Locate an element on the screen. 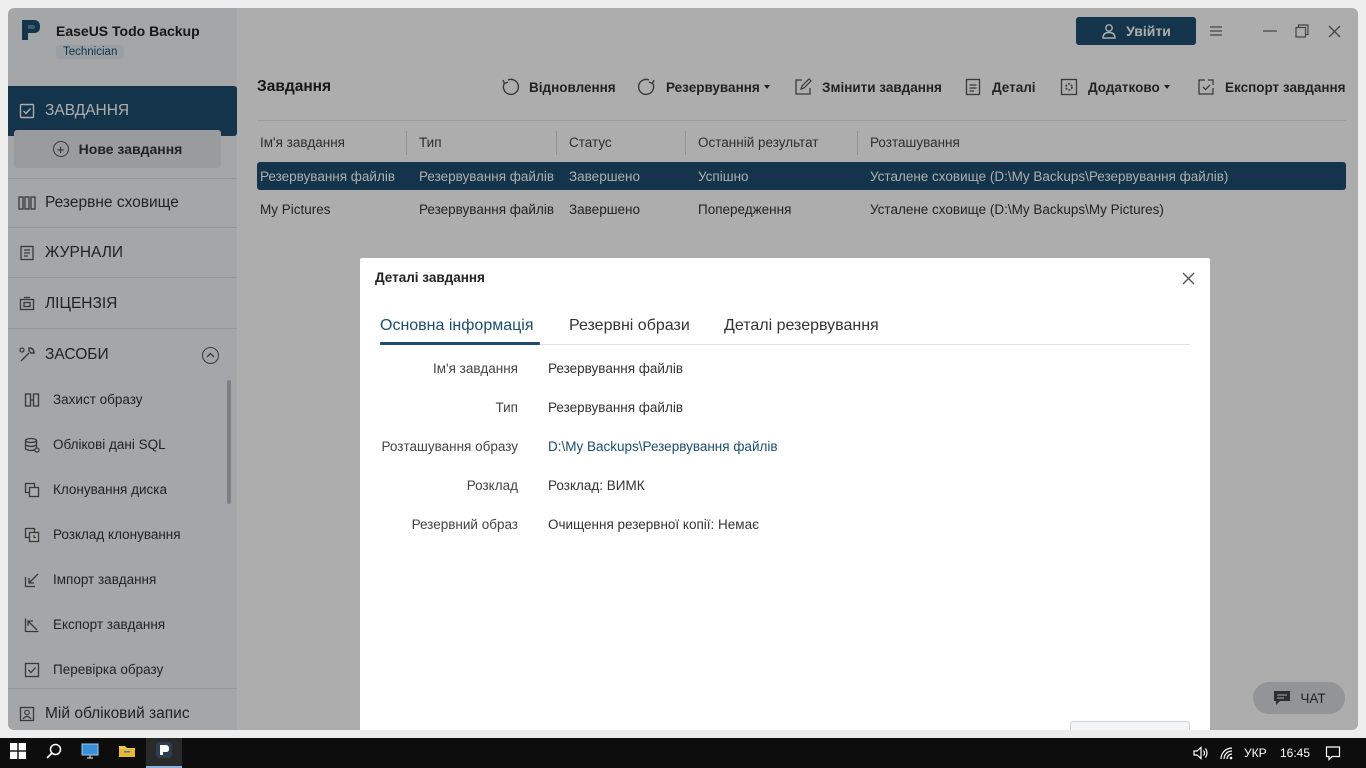 This screenshot has width=1366, height=768. windows-icon is located at coordinates (18, 753).